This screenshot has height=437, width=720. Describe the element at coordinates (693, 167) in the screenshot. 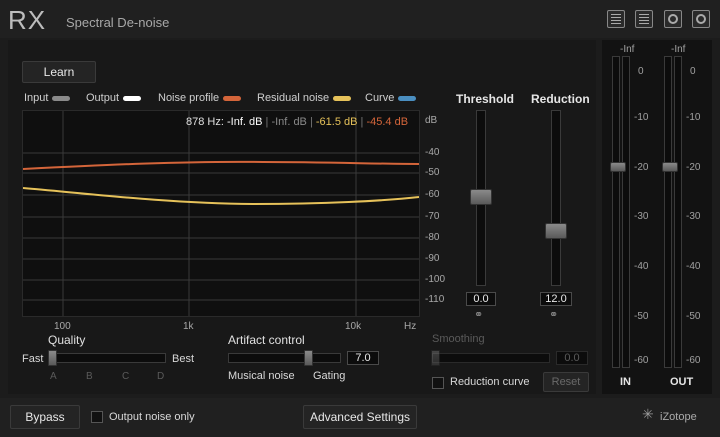

I see `out-scale: -20` at that location.